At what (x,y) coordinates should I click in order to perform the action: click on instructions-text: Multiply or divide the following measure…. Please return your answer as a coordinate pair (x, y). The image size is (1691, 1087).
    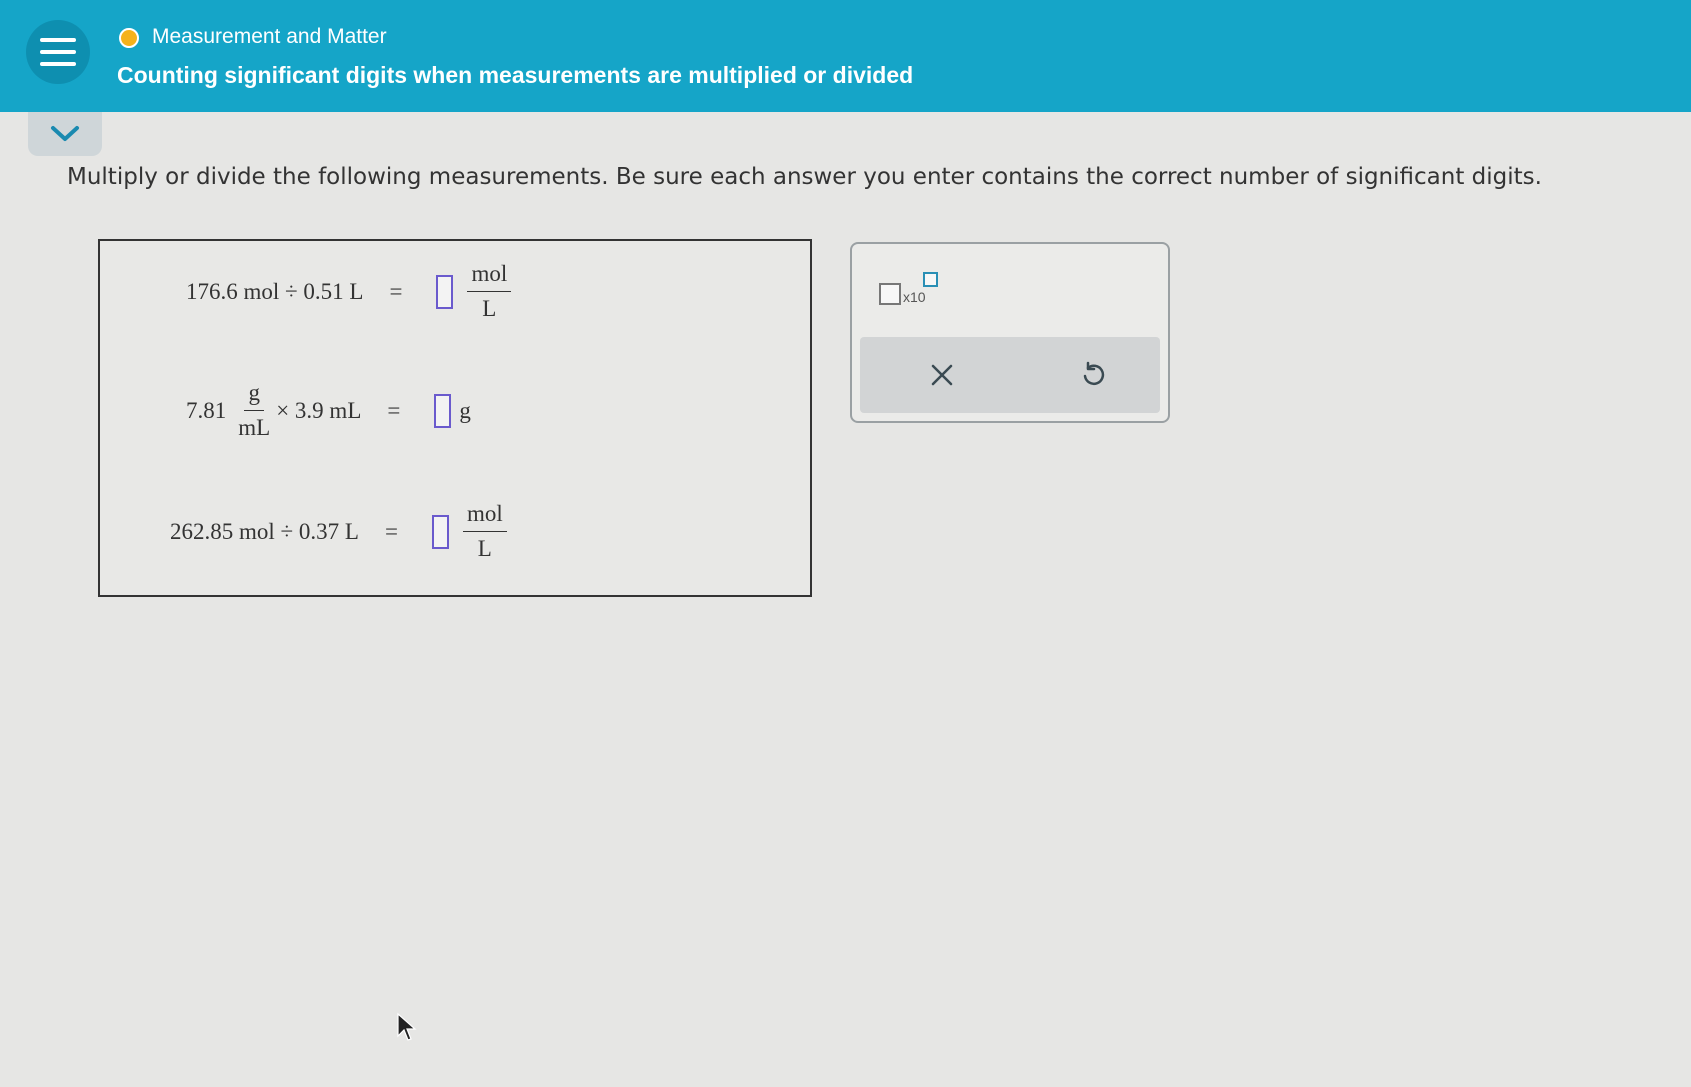
    Looking at the image, I should click on (804, 177).